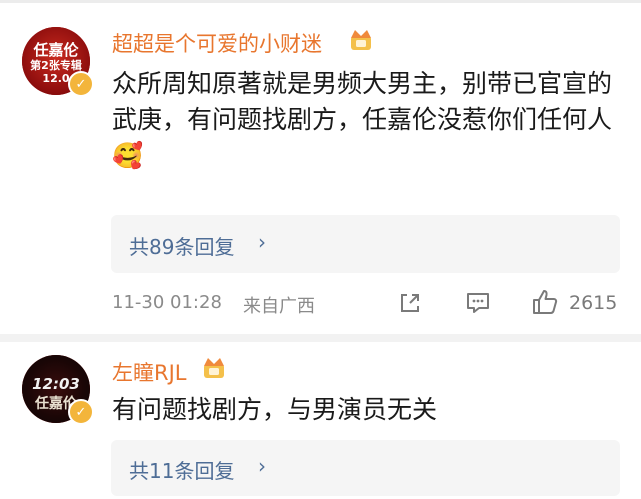  Describe the element at coordinates (128, 155) in the screenshot. I see `emoji-icon: 🥰` at that location.